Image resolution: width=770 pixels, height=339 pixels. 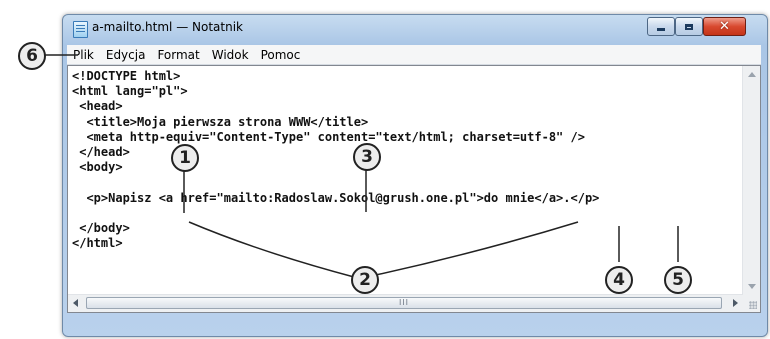 I want to click on callout-1: 1, so click(x=185, y=158).